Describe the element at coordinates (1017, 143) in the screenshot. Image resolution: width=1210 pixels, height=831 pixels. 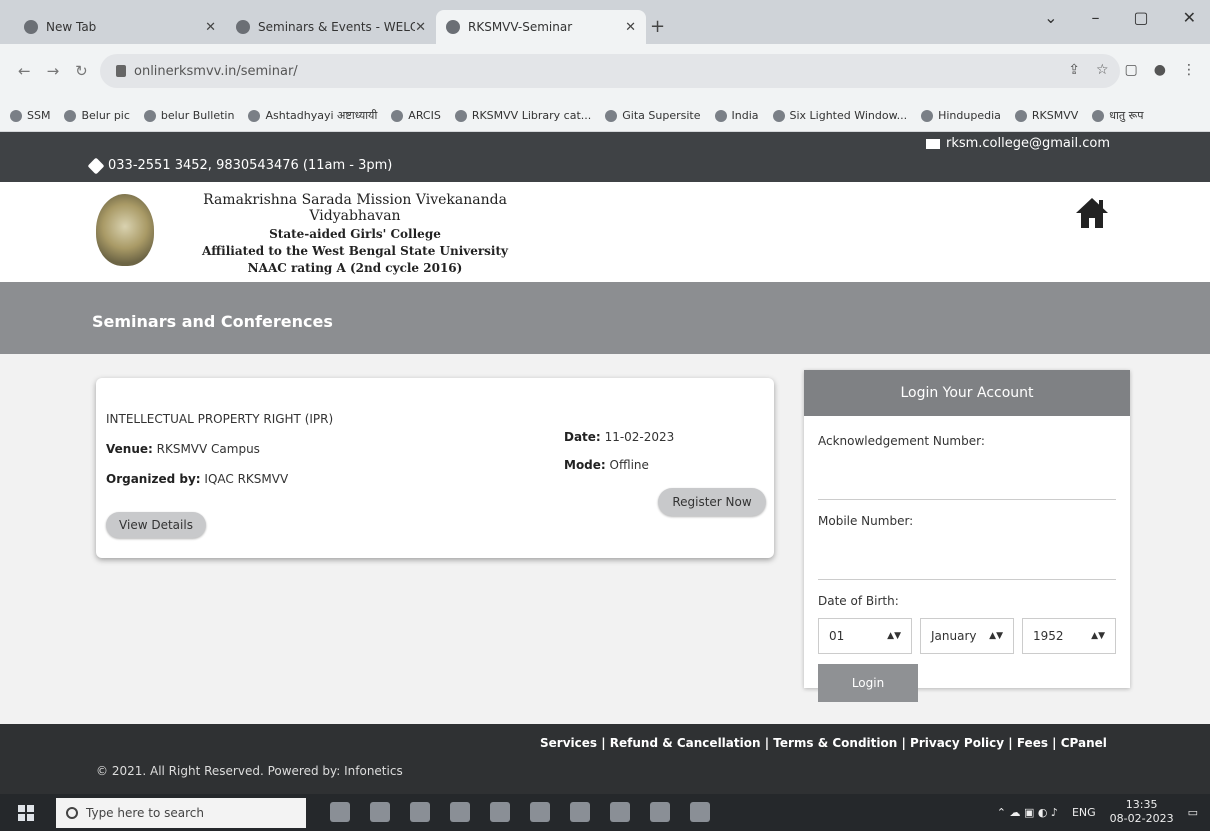
I see `contact-email: rksm.college@gmail.com` at that location.